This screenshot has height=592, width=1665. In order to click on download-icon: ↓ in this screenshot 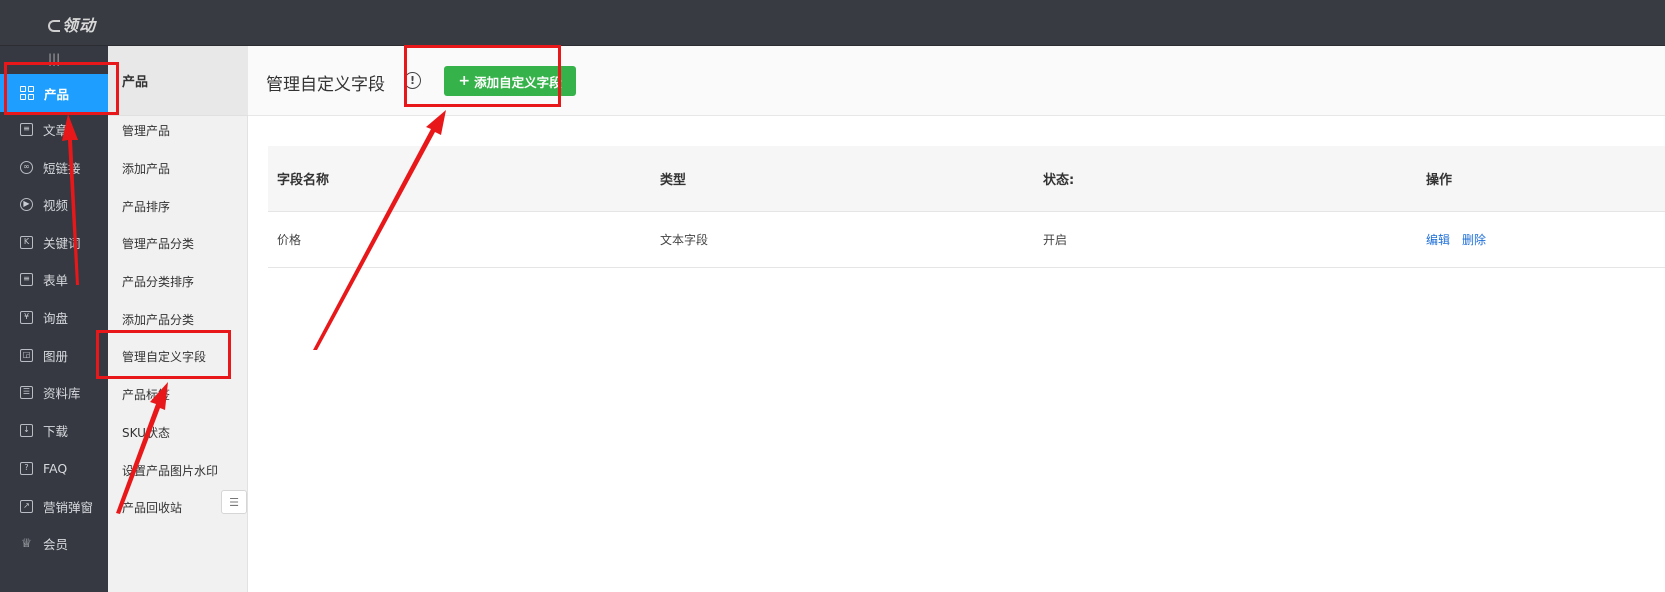, I will do `click(26, 430)`.